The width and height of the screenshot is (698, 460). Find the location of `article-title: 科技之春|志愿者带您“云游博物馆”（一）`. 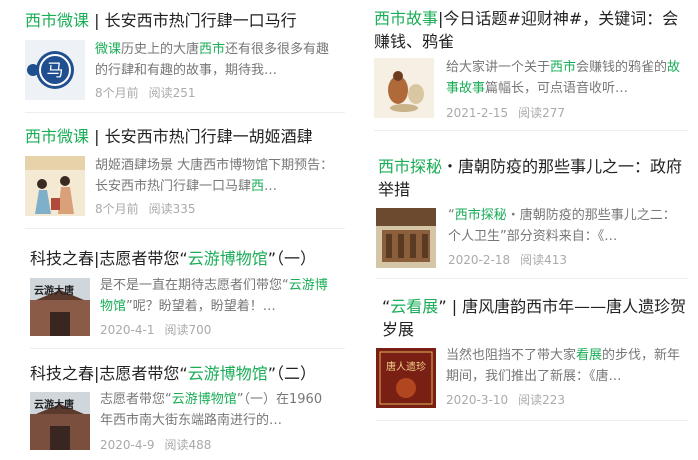

article-title: 科技之春|志愿者带您“云游博物馆”（一） is located at coordinates (187, 258).